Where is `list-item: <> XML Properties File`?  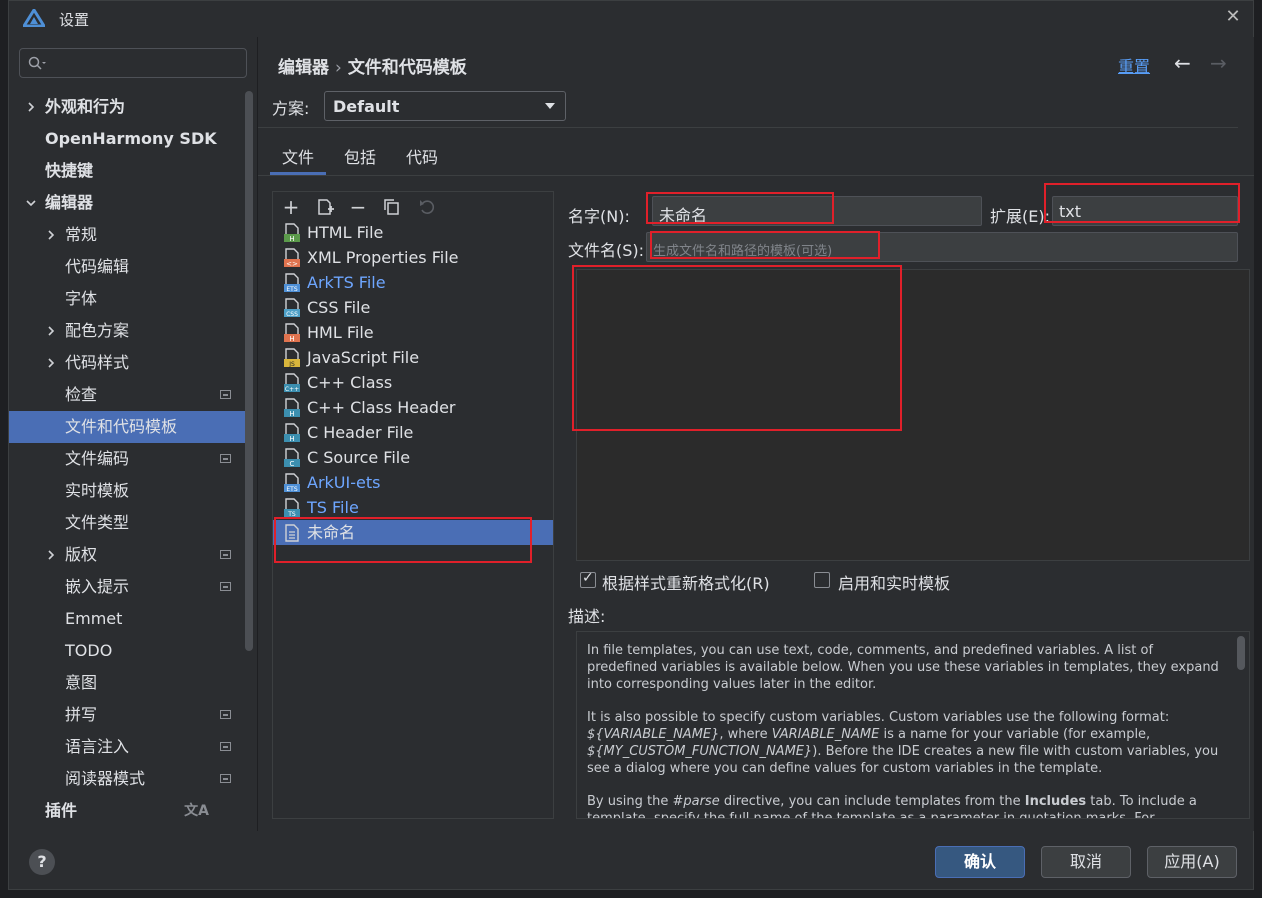 list-item: <> XML Properties File is located at coordinates (413, 257).